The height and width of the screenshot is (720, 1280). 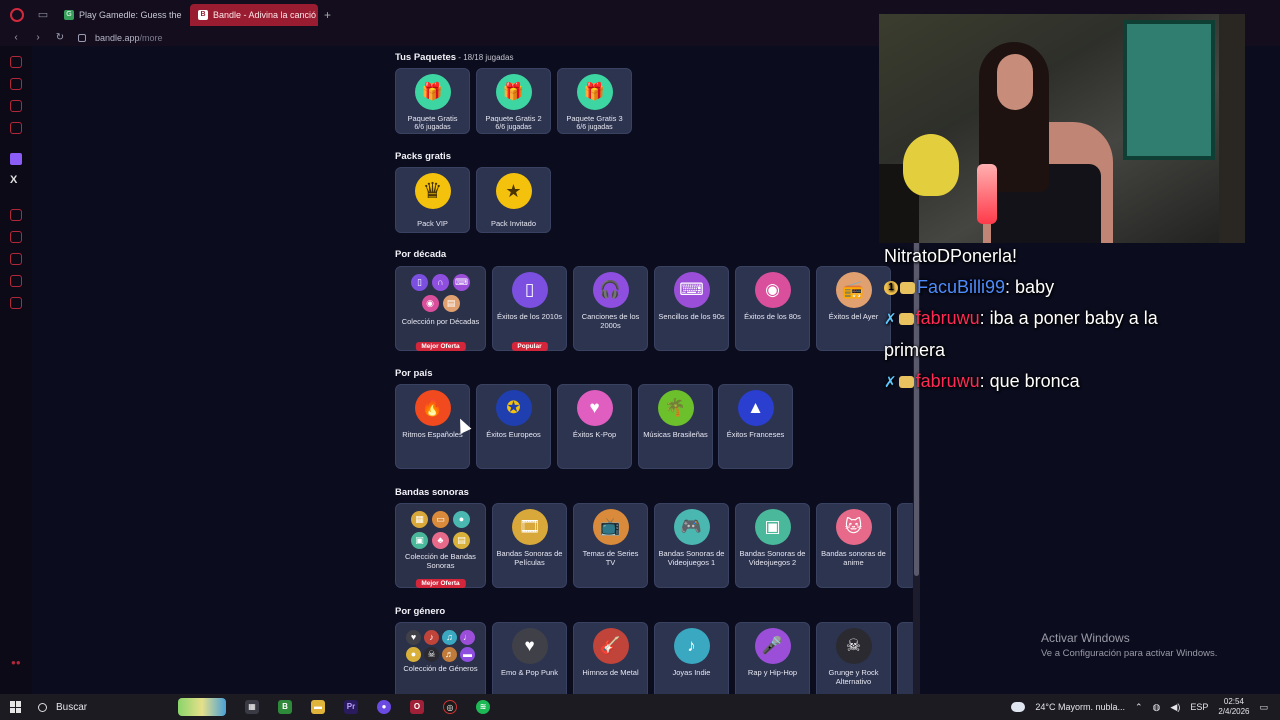 What do you see at coordinates (513, 223) in the screenshot?
I see `card-label: Pack Invitado` at bounding box center [513, 223].